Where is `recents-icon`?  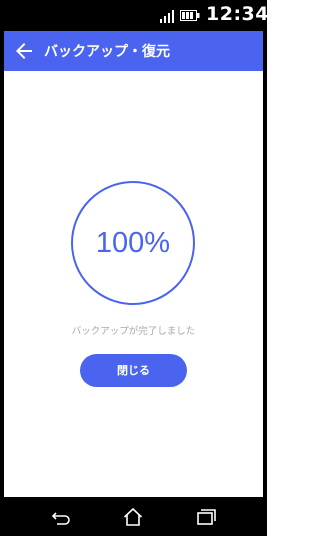 recents-icon is located at coordinates (206, 517).